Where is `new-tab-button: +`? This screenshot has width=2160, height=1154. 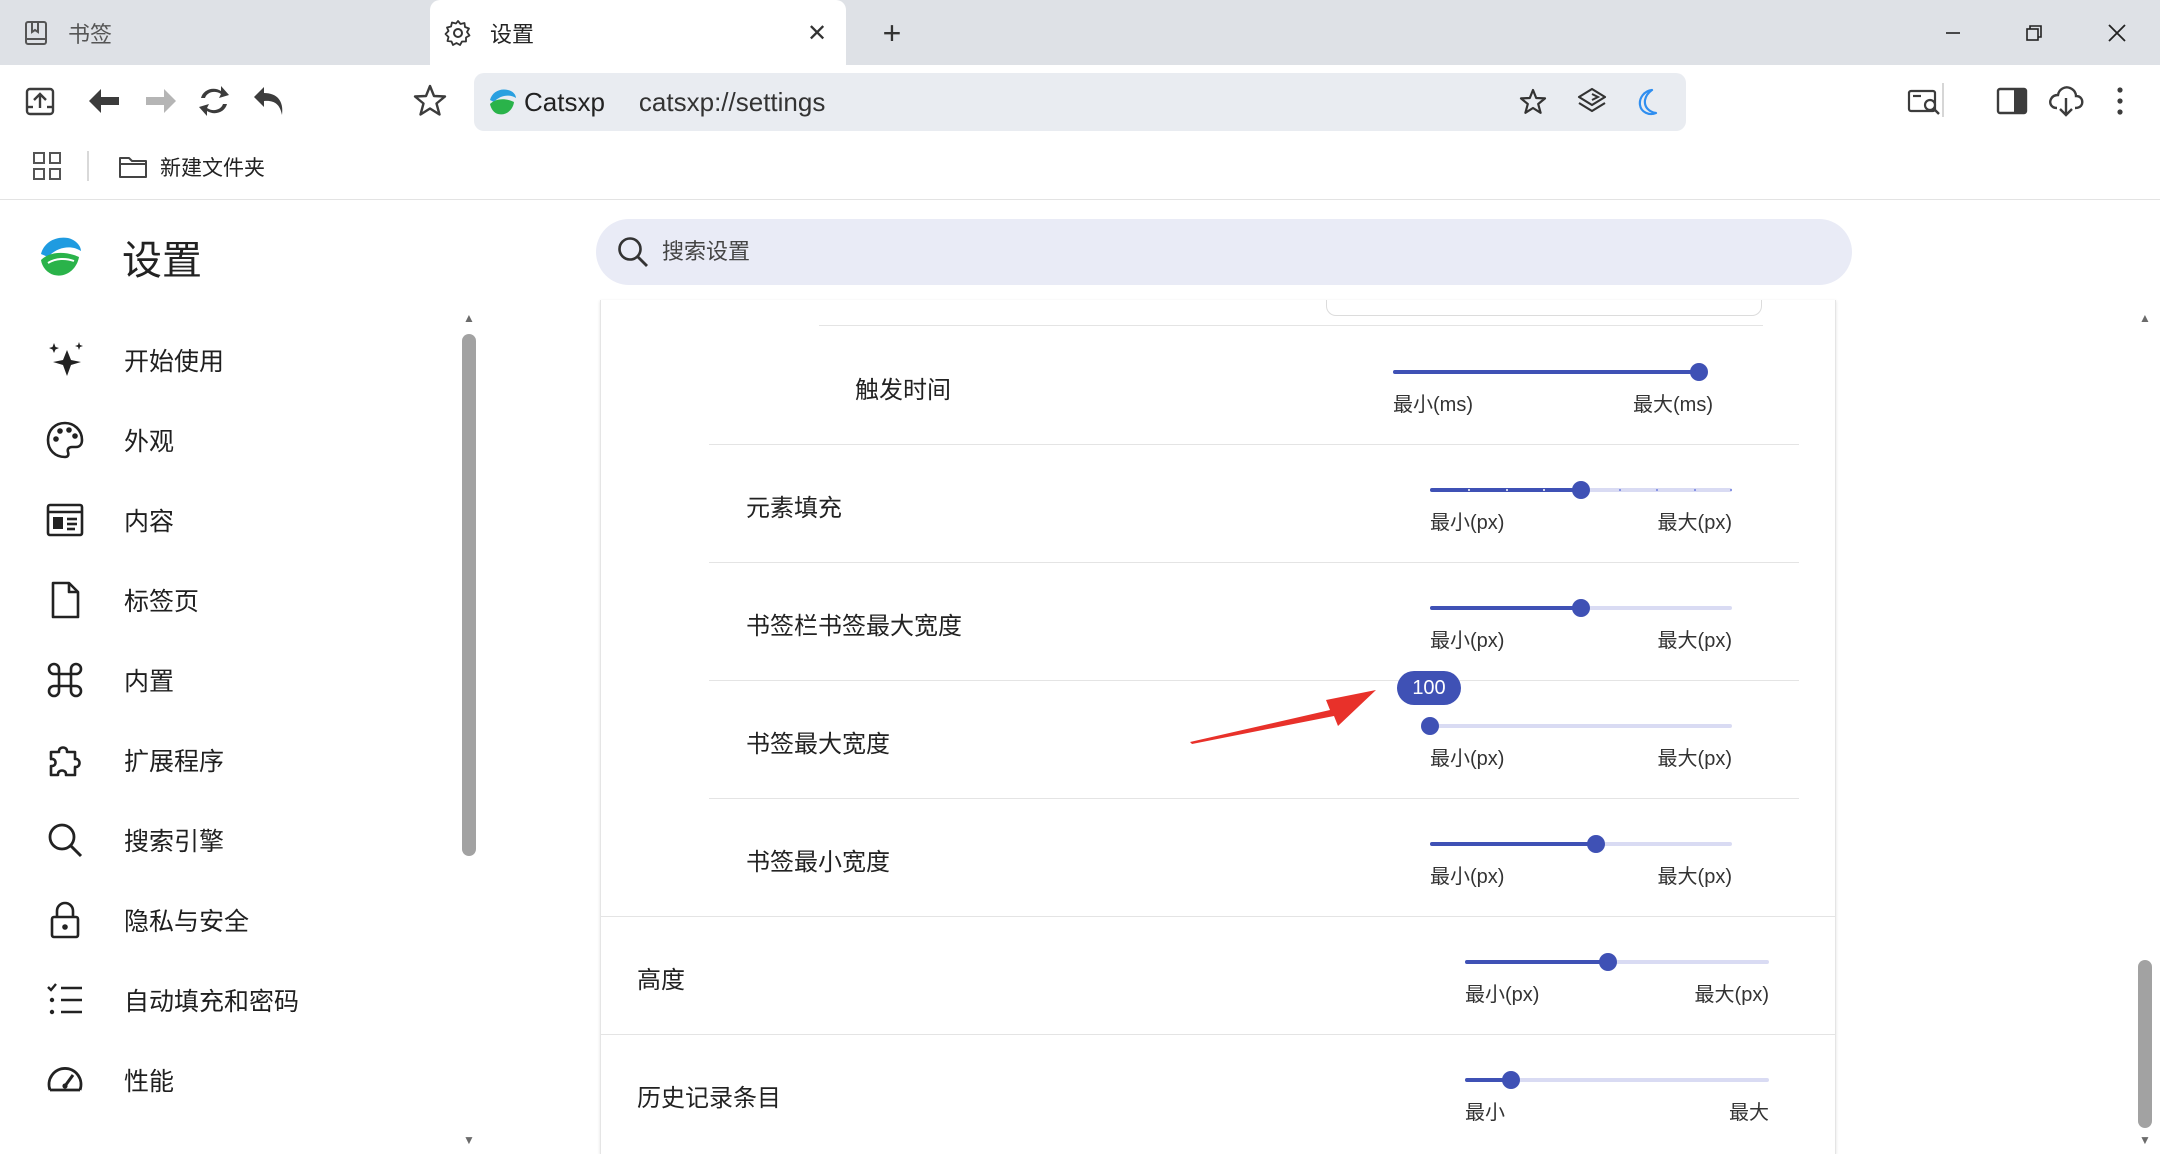 new-tab-button: + is located at coordinates (892, 33).